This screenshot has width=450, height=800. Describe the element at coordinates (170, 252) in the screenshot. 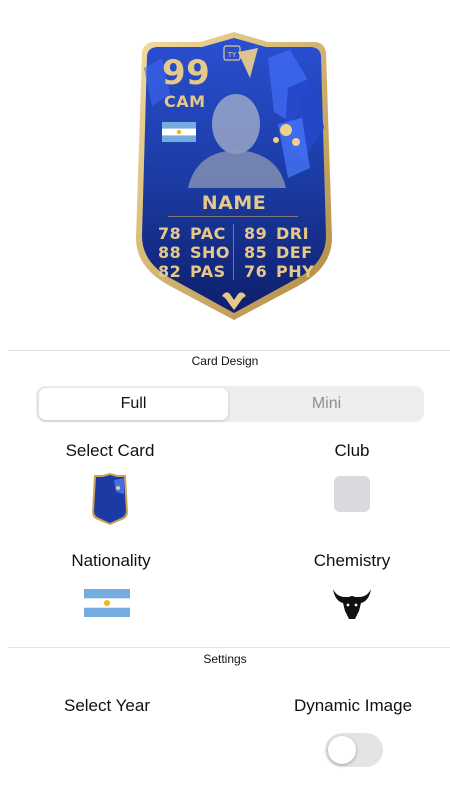

I see `stat-value: 88` at that location.